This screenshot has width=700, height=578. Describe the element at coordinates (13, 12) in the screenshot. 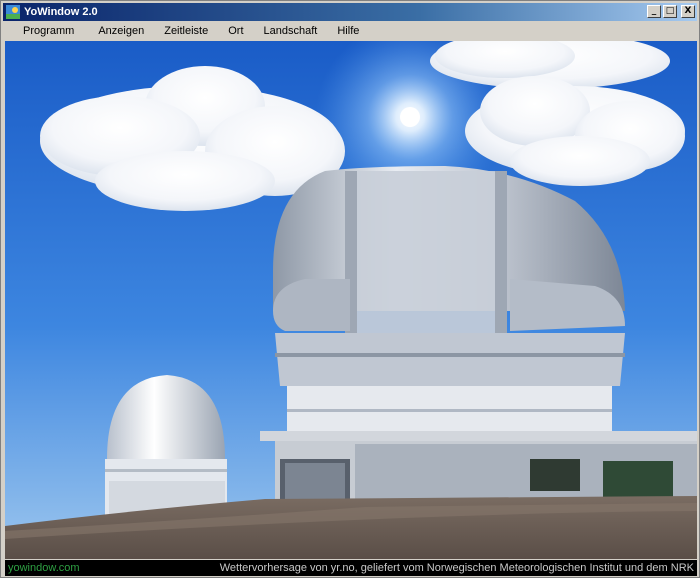

I see `yowindow-logo-icon` at that location.